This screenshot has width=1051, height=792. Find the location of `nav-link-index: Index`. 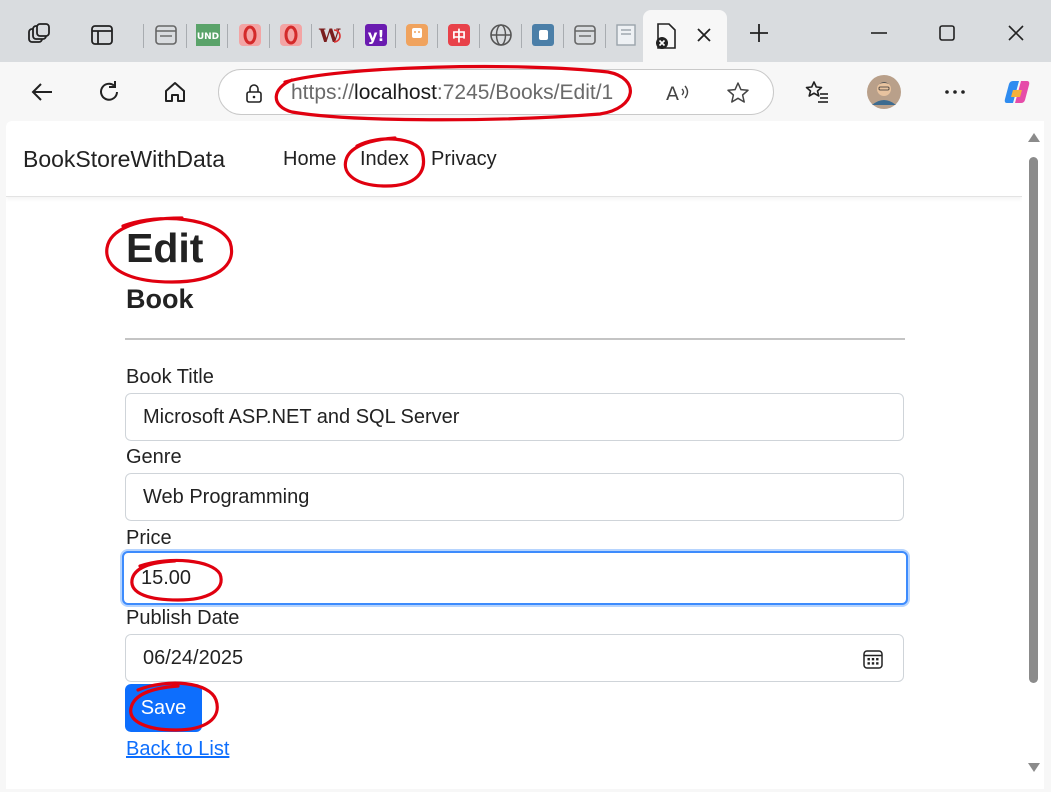

nav-link-index: Index is located at coordinates (384, 159).